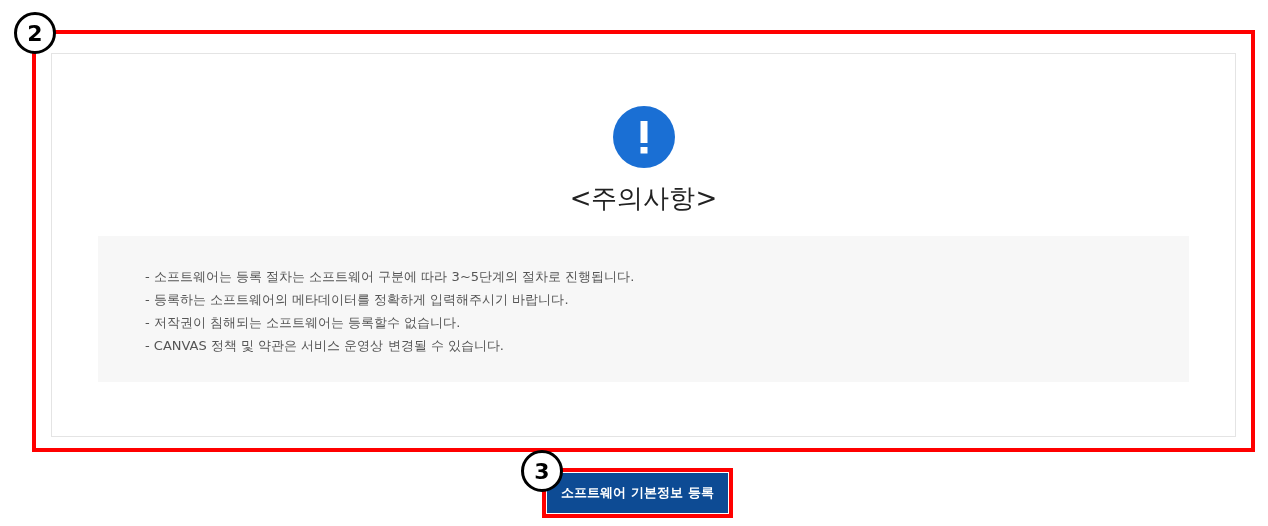  Describe the element at coordinates (542, 471) in the screenshot. I see `callout-number: 3` at that location.